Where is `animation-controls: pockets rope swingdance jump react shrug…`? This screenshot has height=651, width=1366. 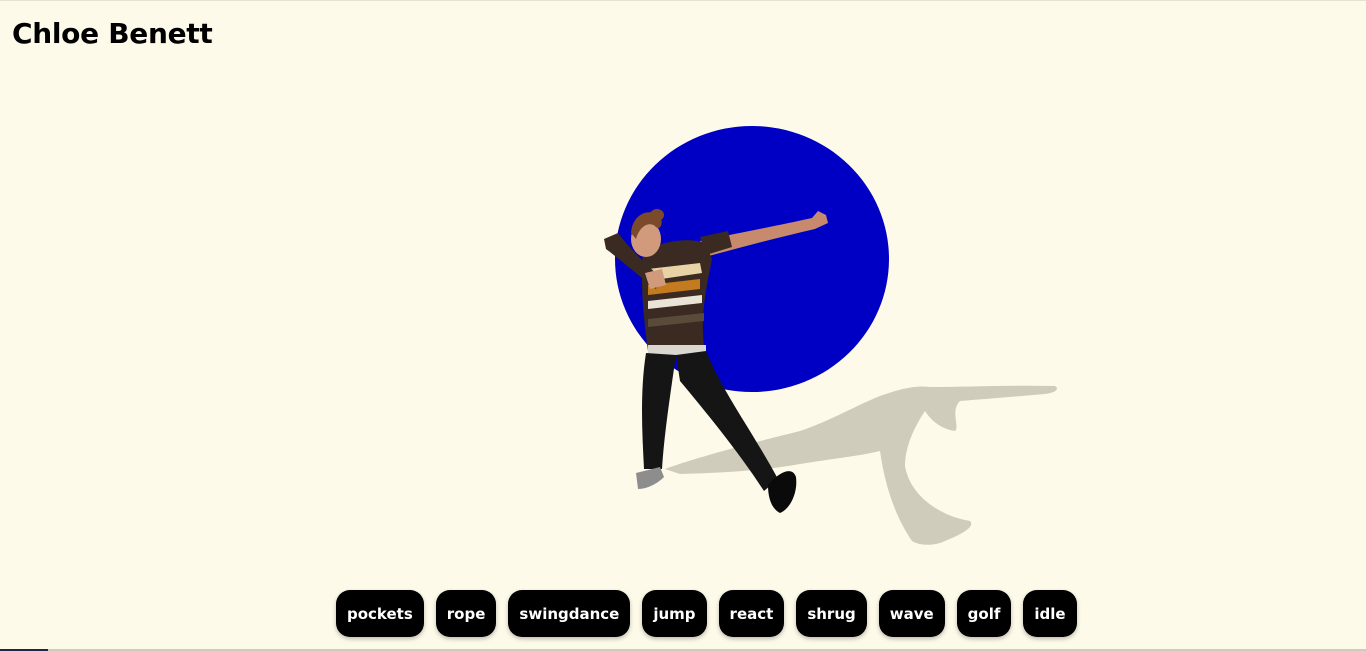 animation-controls: pockets rope swingdance jump react shrug… is located at coordinates (706, 613).